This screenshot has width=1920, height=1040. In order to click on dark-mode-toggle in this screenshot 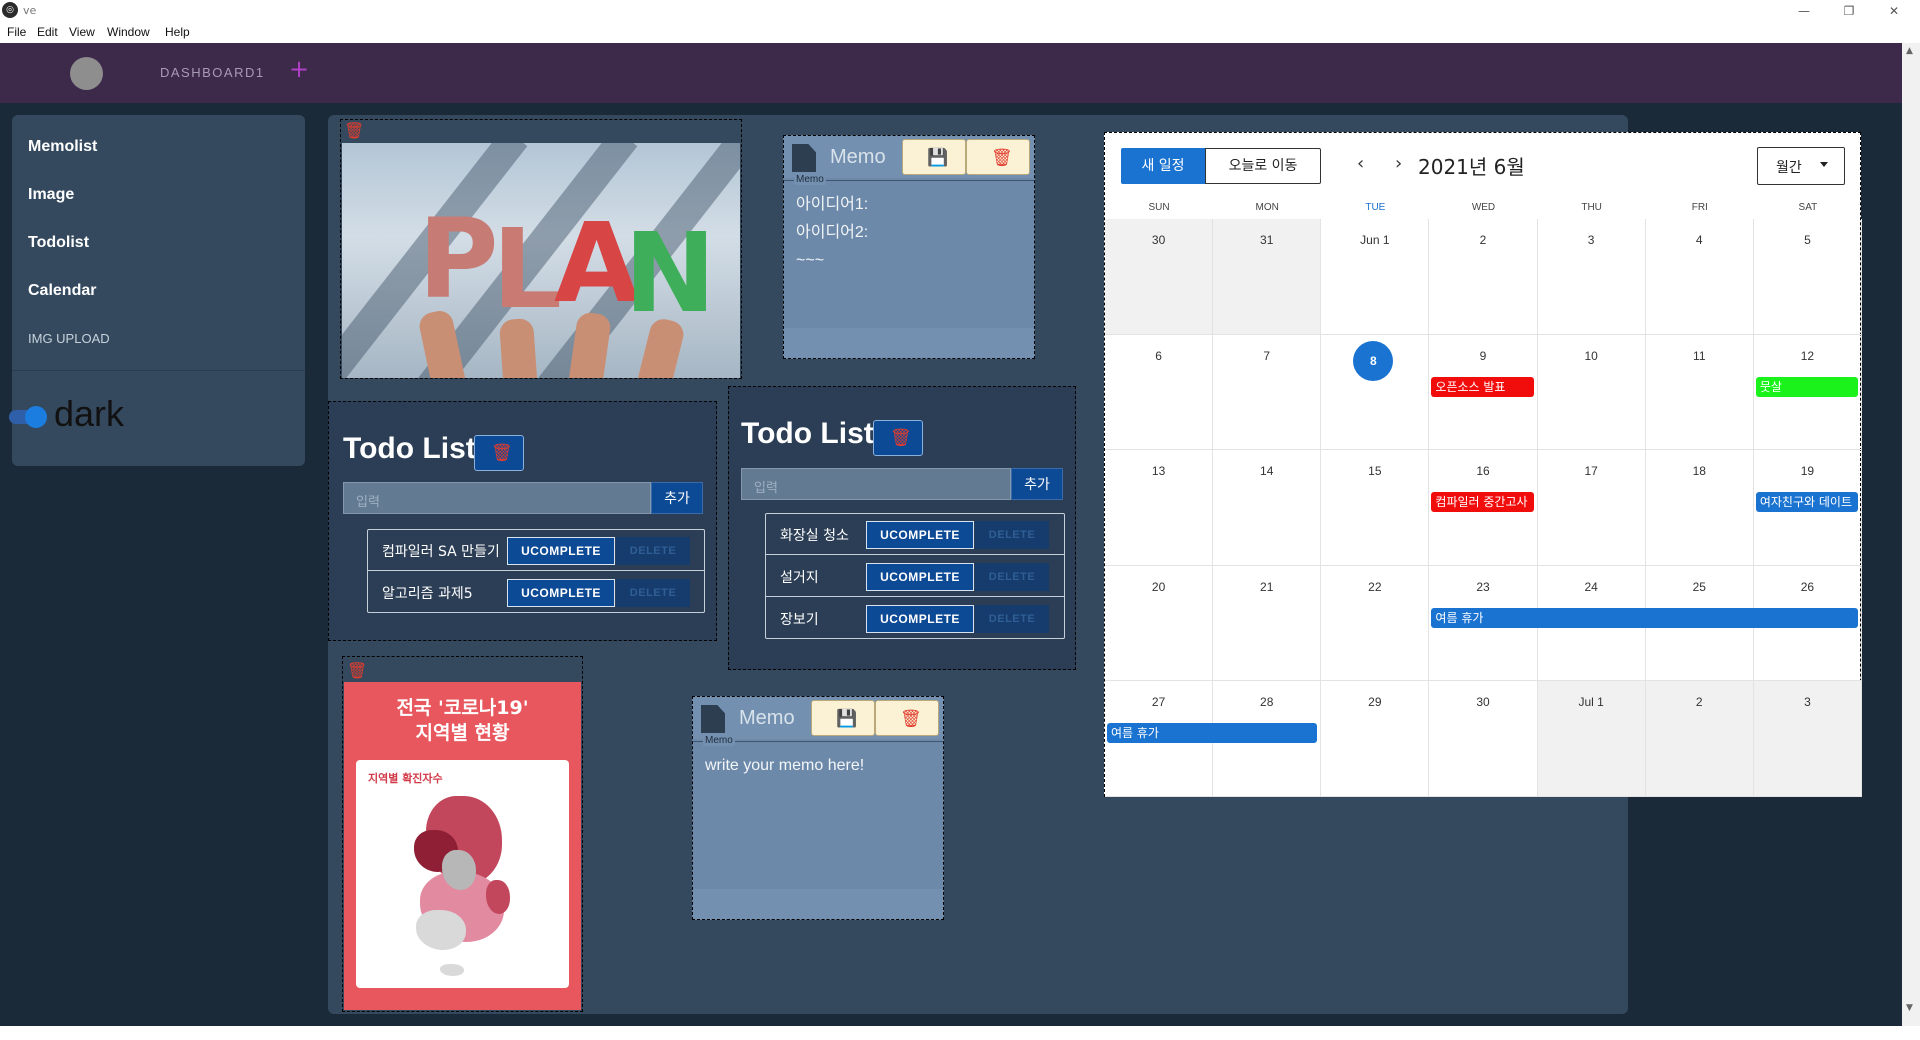, I will do `click(28, 417)`.